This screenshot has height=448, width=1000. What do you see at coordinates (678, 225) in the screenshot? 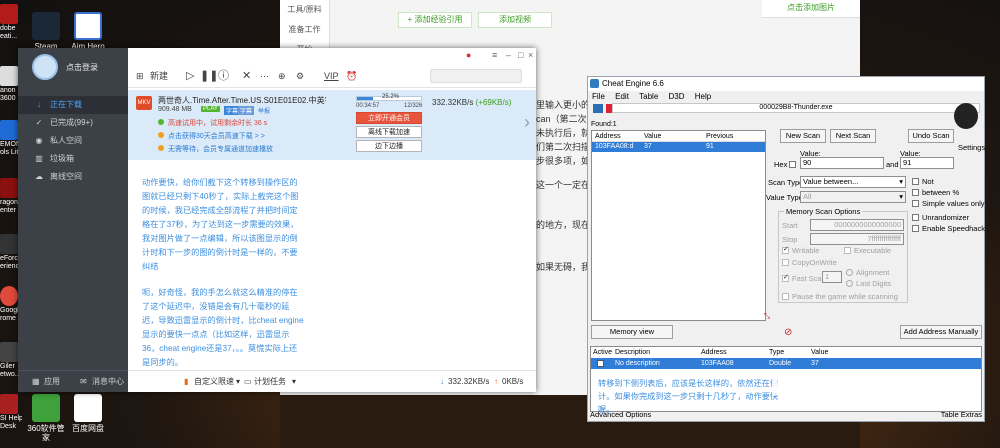
I see `found-address-list: Address Value Previous 103FAA08:d 37 91` at bounding box center [678, 225].